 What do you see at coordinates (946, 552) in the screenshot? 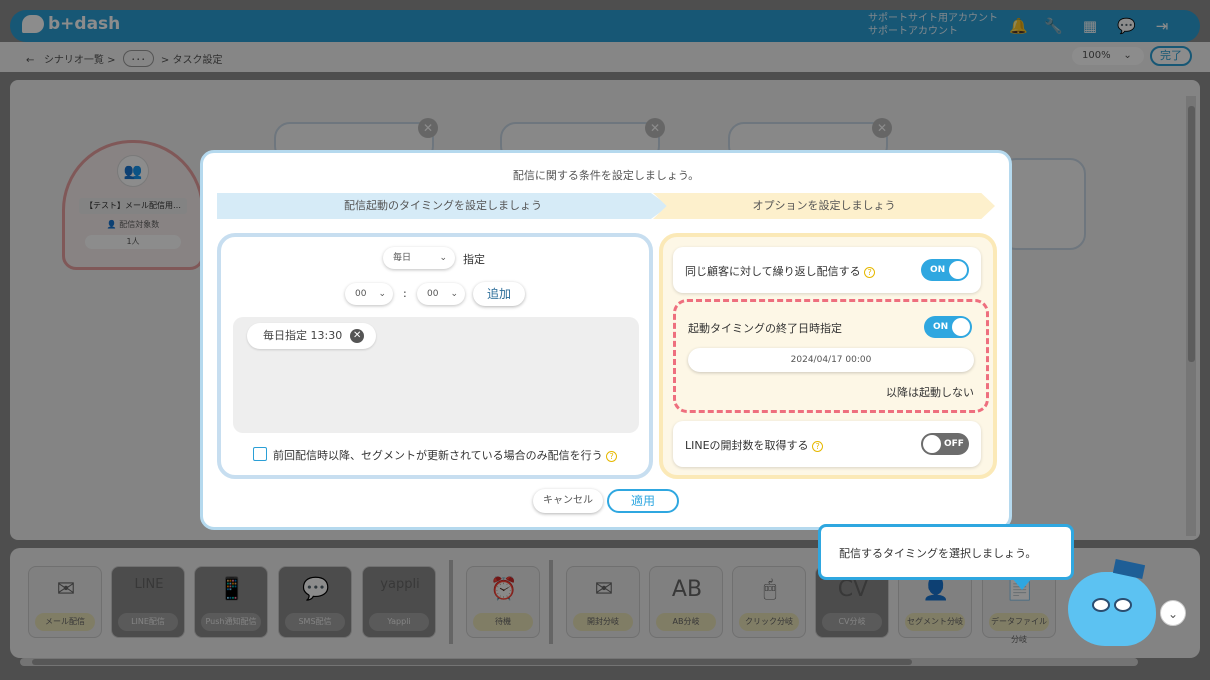
I see `tooltip-bubble: 配信するタイミングを選択しましょう。` at bounding box center [946, 552].